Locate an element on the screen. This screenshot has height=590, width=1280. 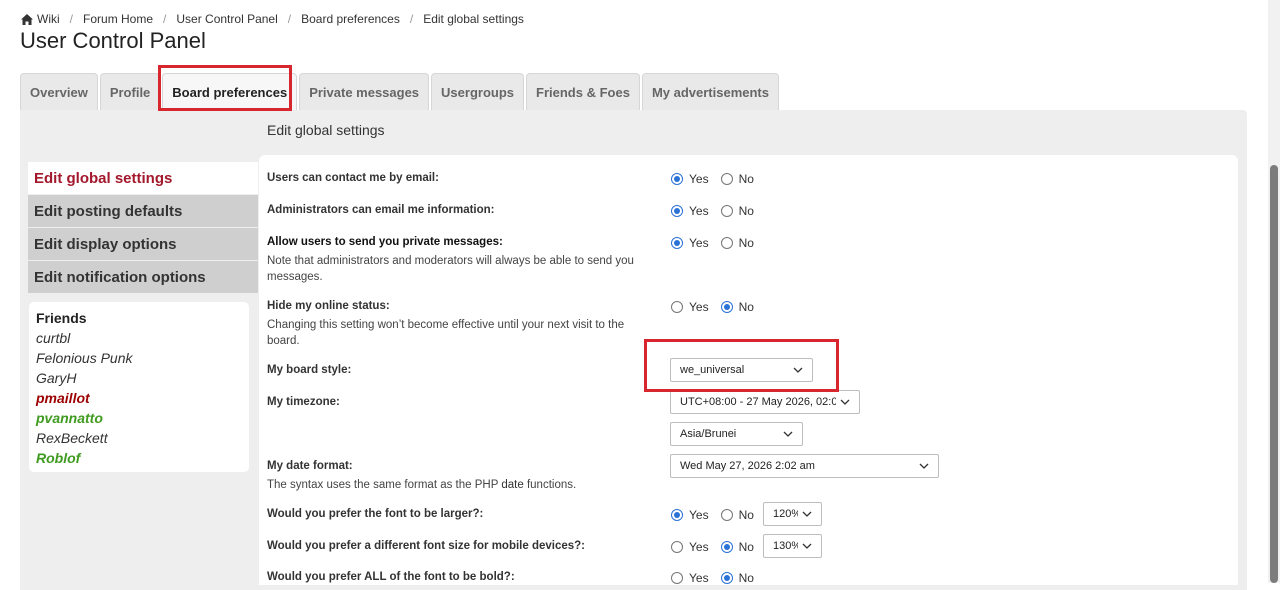
setting-label: My board style: is located at coordinates (309, 370).